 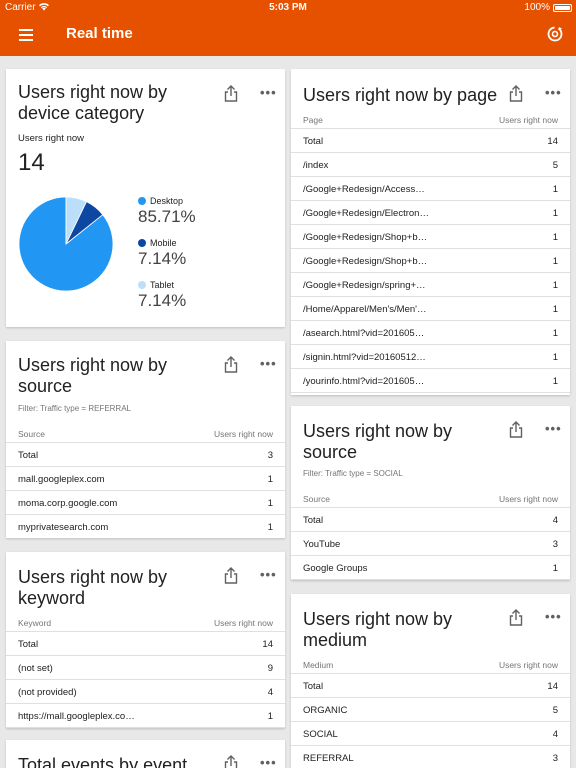 I want to click on table-row: (not set) 9, so click(x=145, y=668).